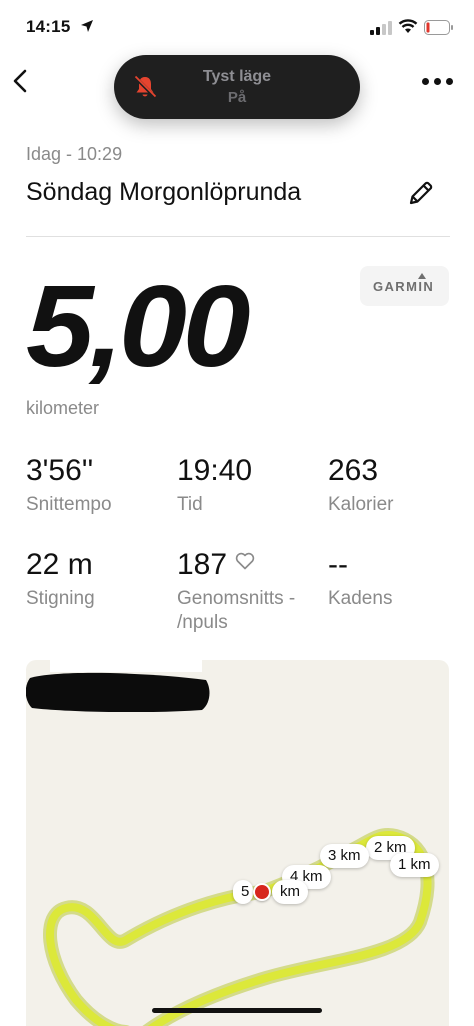 The height and width of the screenshot is (1026, 474). Describe the element at coordinates (236, 610) in the screenshot. I see `stat-label: Genomsnitts - /npuls` at that location.